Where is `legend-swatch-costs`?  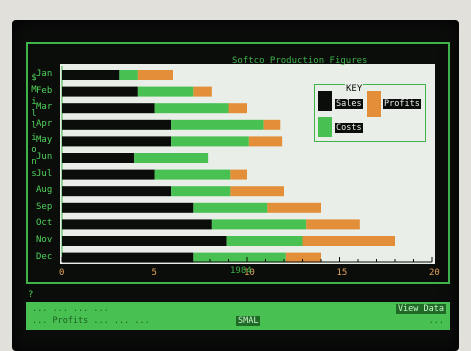 legend-swatch-costs is located at coordinates (325, 127).